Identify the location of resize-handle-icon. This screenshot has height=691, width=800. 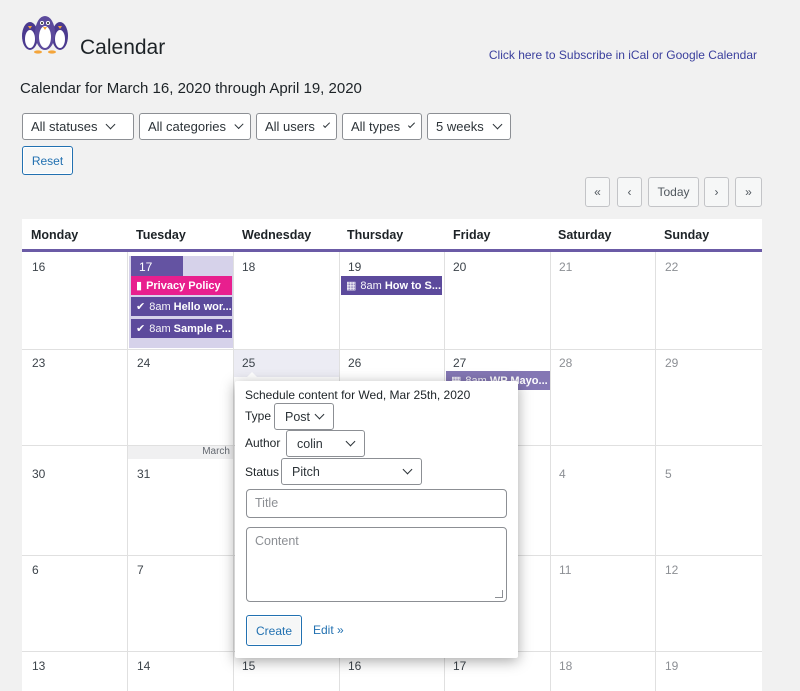
(499, 594).